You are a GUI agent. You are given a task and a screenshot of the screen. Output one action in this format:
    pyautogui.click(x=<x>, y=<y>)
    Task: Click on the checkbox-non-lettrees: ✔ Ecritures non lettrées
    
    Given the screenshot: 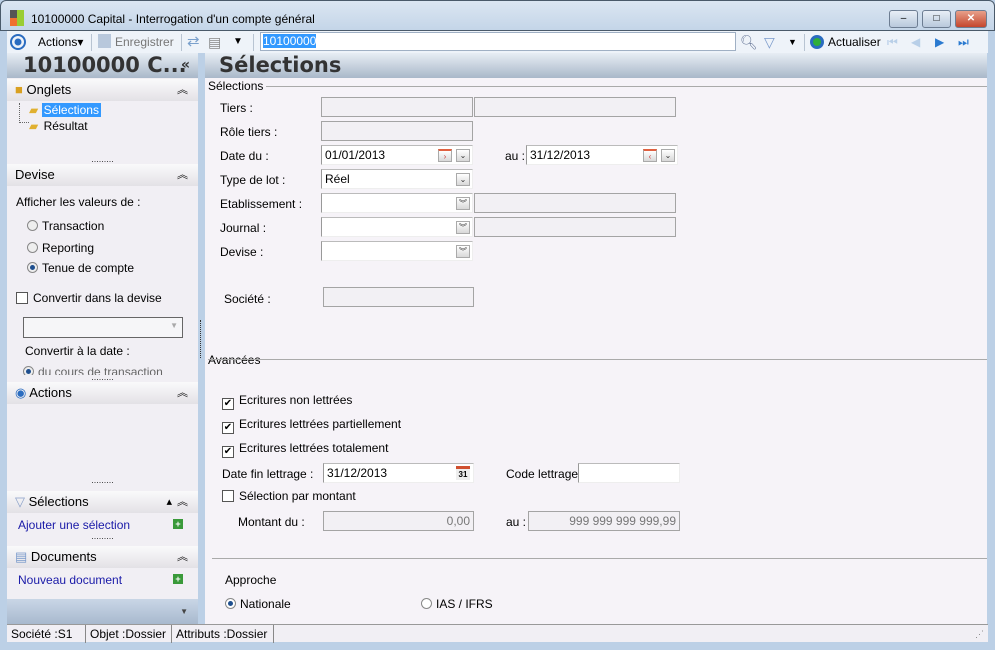 What is the action you would take?
    pyautogui.click(x=287, y=401)
    